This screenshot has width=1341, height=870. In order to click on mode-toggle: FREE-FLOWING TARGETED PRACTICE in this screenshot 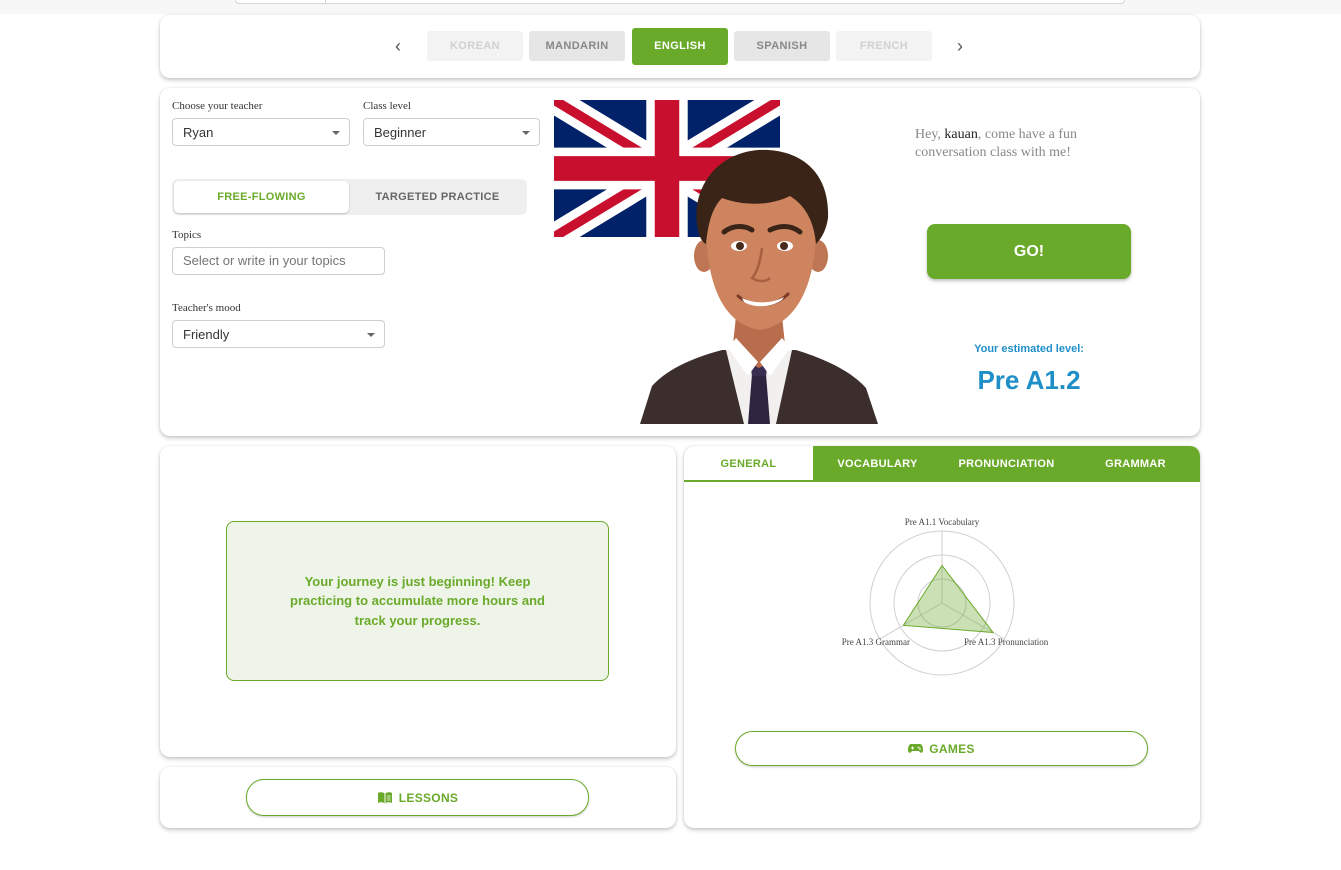, I will do `click(349, 197)`.